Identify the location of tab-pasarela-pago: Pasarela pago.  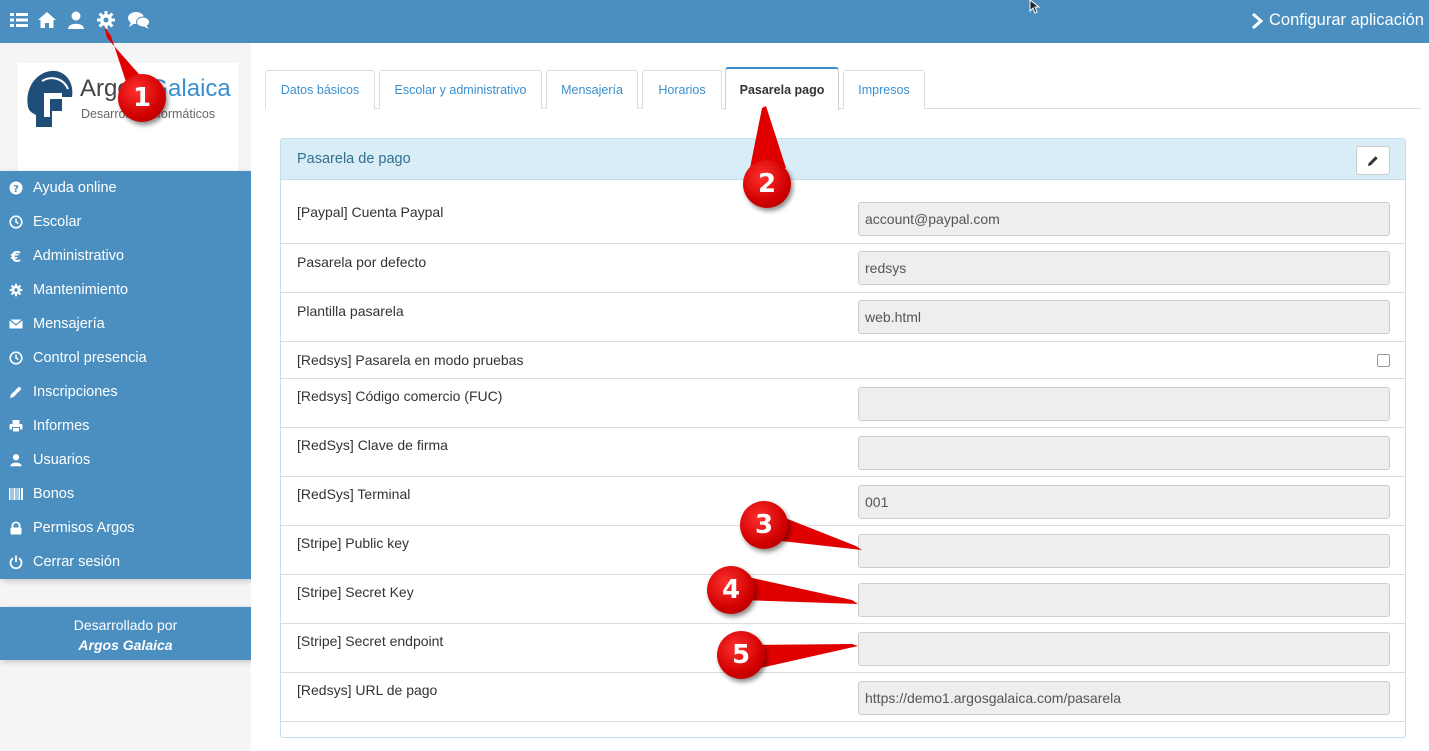
(782, 88).